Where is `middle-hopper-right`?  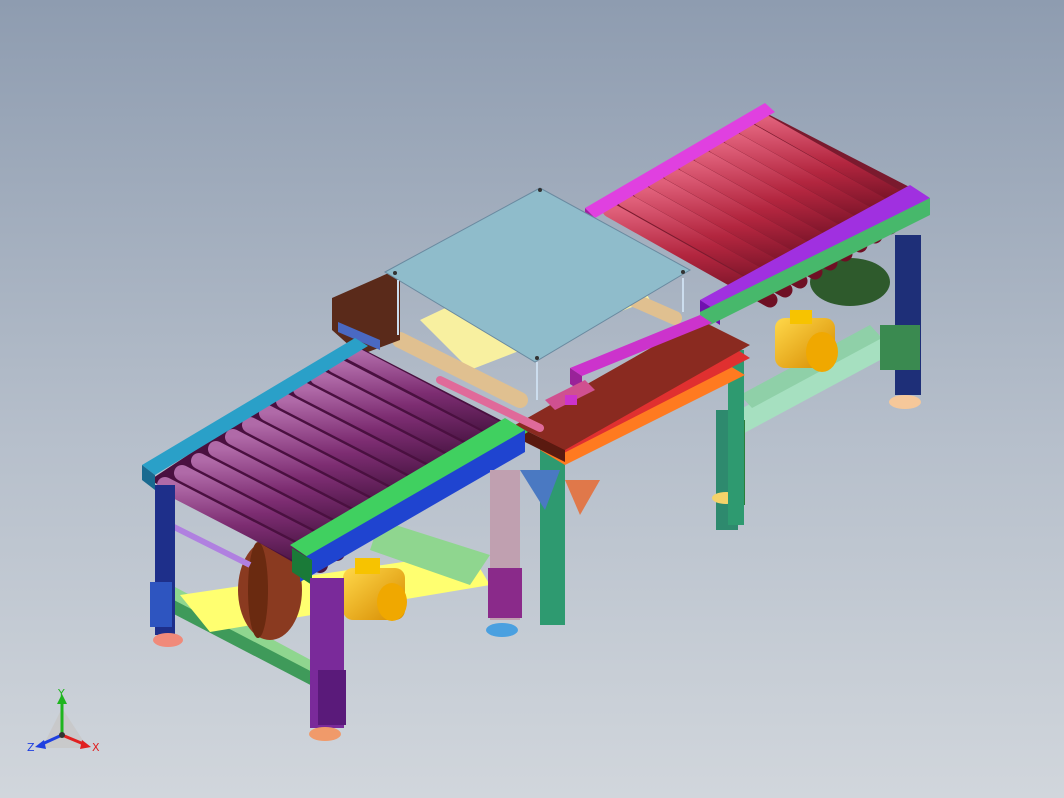
middle-hopper-right is located at coordinates (582, 497).